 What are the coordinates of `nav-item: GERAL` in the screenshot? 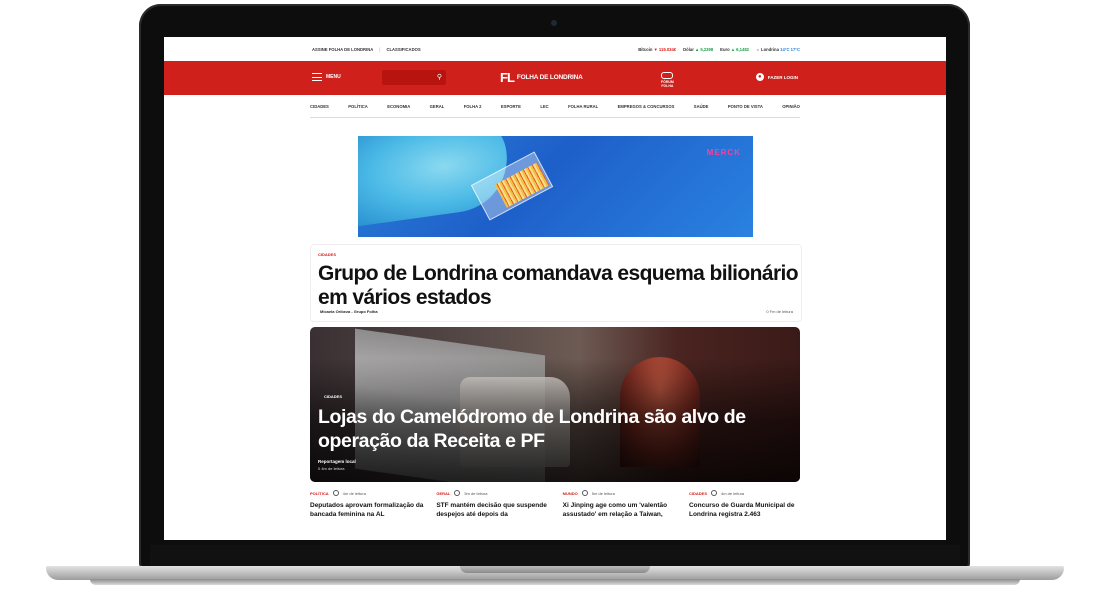 It's located at (437, 106).